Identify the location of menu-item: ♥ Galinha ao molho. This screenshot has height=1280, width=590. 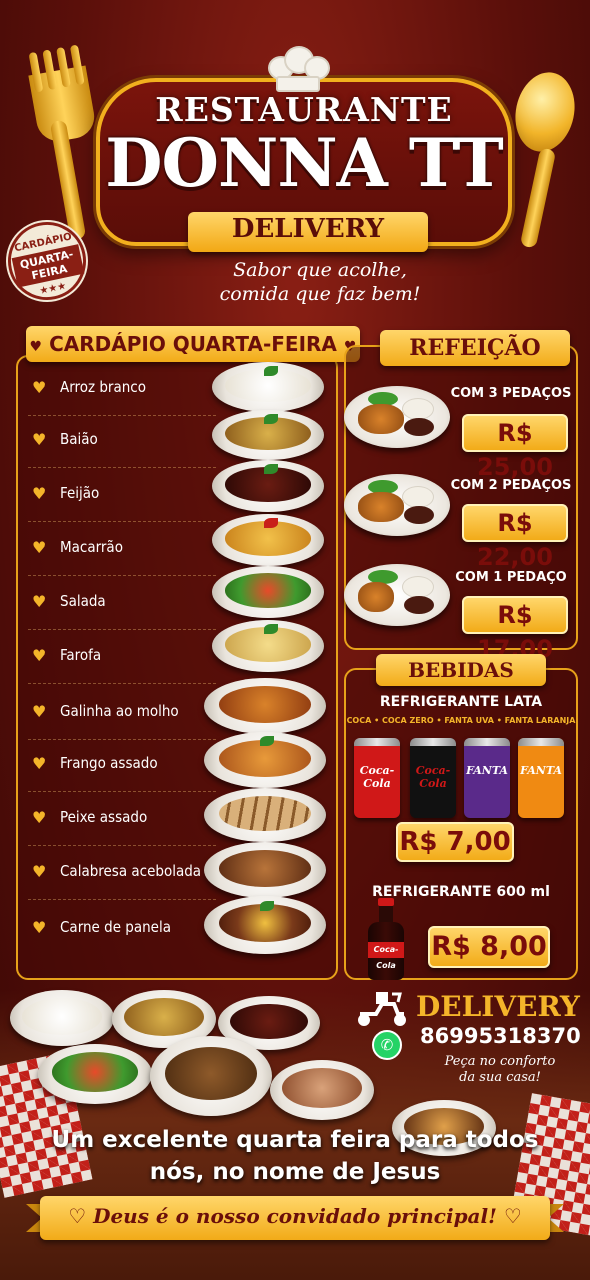
(122, 713).